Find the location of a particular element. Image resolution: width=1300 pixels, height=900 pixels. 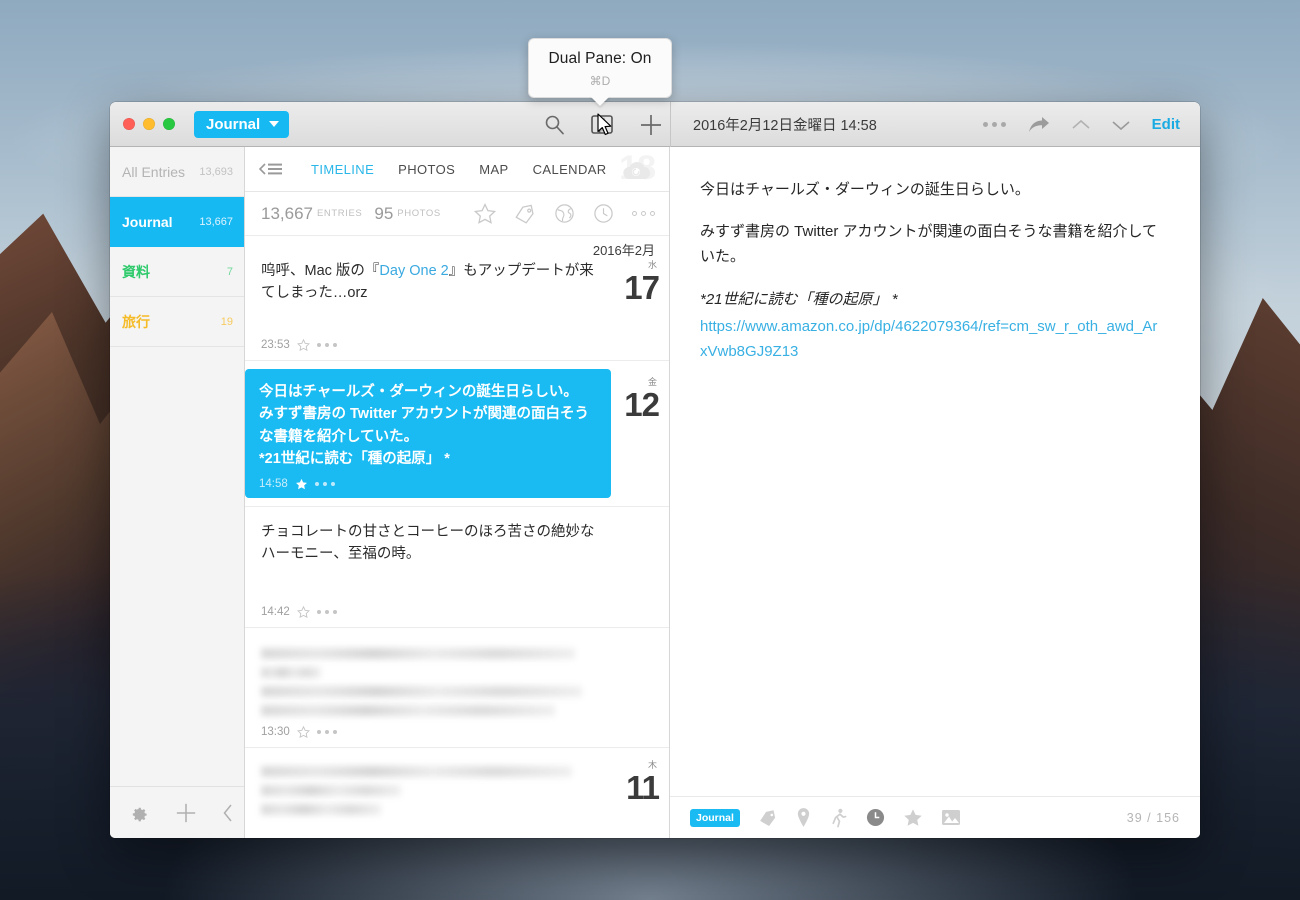

entry-inline-link: Day One 2 is located at coordinates (413, 271).